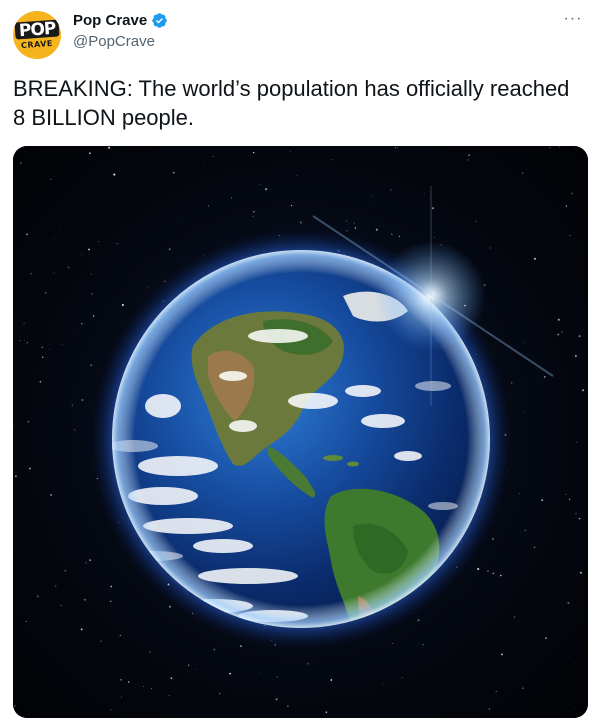 The image size is (600, 727). What do you see at coordinates (110, 20) in the screenshot?
I see `display-name: Pop Crave` at bounding box center [110, 20].